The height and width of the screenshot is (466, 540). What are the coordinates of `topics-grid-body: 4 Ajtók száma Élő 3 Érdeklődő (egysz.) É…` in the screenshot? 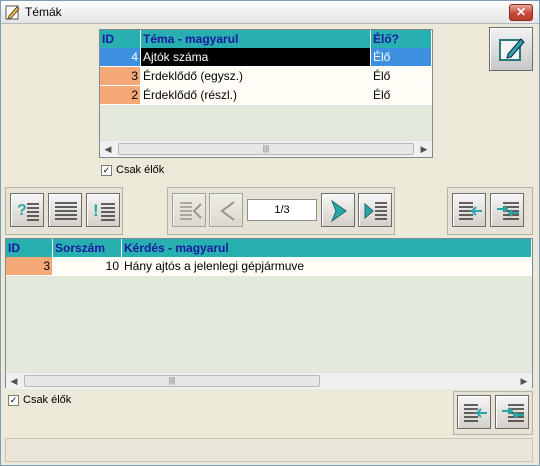 It's located at (266, 94).